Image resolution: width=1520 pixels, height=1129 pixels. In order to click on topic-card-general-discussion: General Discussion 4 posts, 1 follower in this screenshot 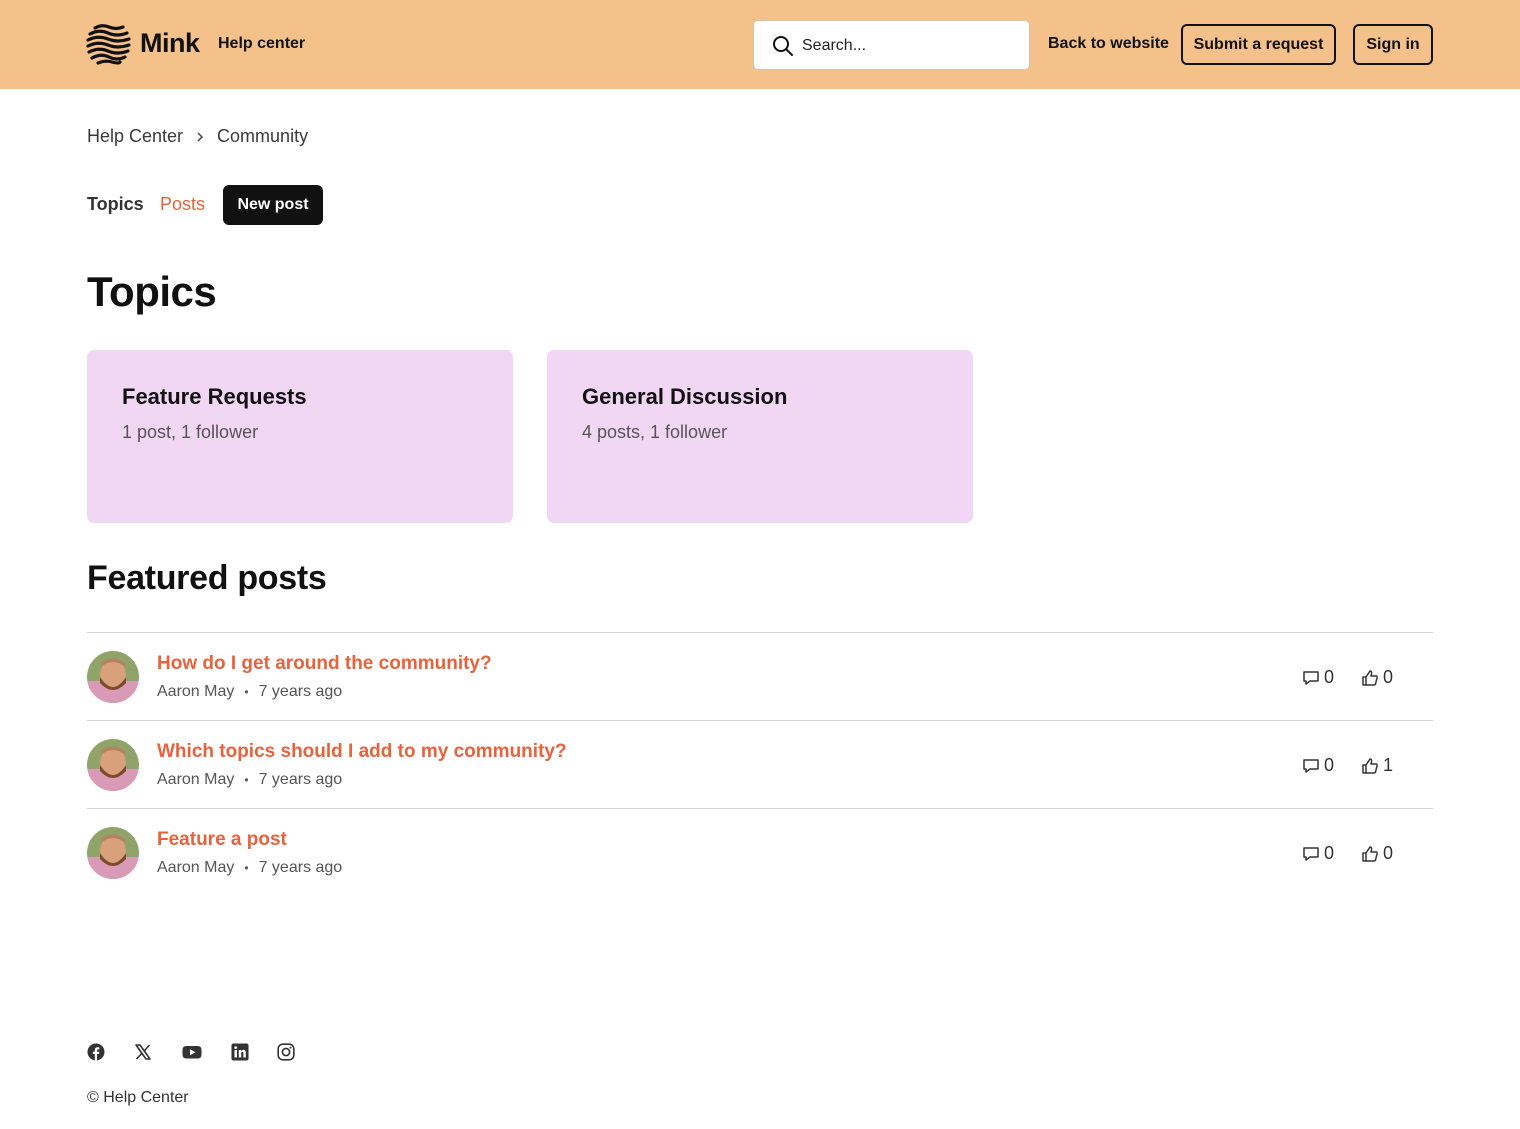, I will do `click(760, 436)`.